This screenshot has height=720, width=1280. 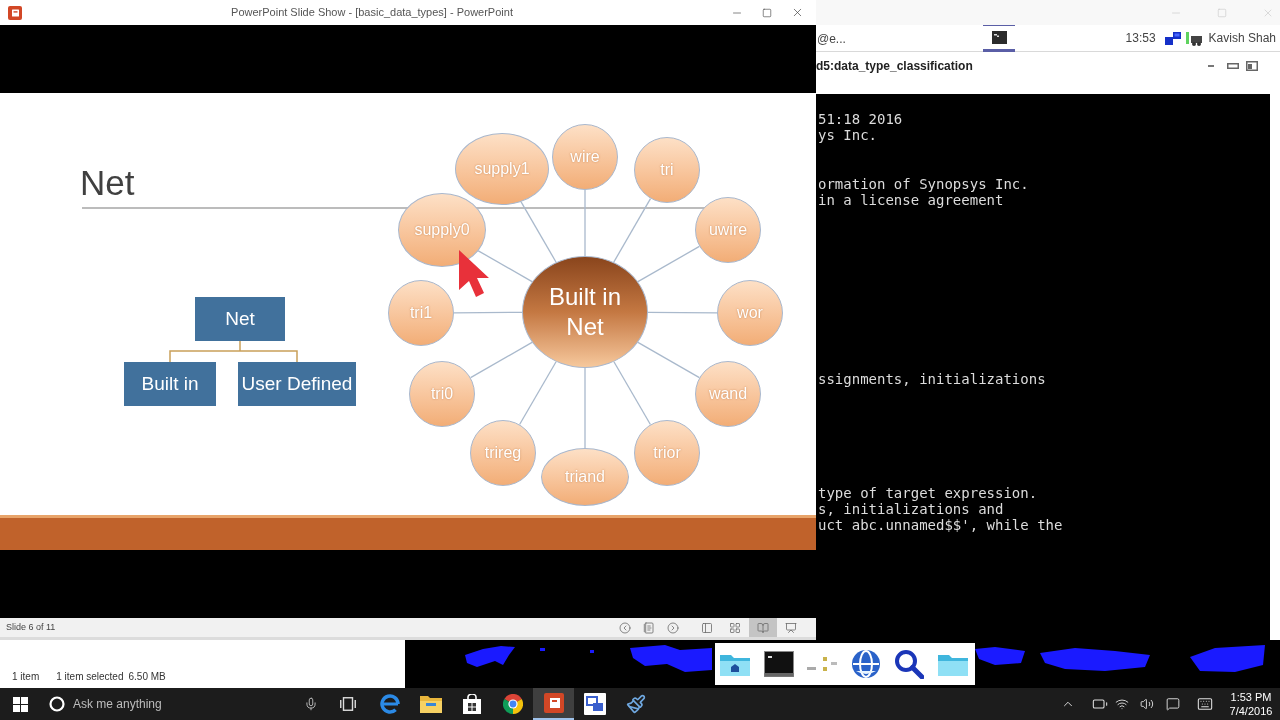 I want to click on item-count: 1 item, so click(x=26, y=677).